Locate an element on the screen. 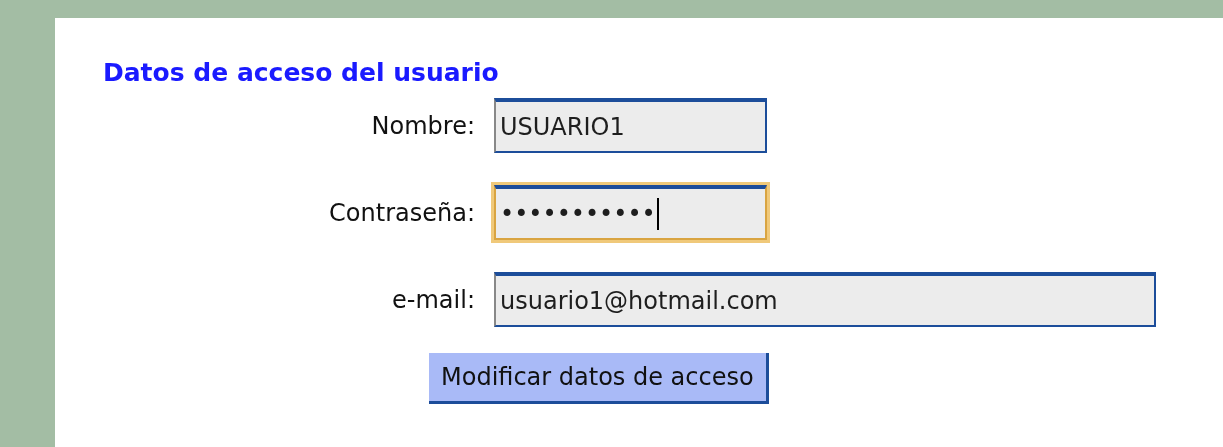 Image resolution: width=1223 pixels, height=447 pixels. input-field: ••••••••••• is located at coordinates (630, 212).